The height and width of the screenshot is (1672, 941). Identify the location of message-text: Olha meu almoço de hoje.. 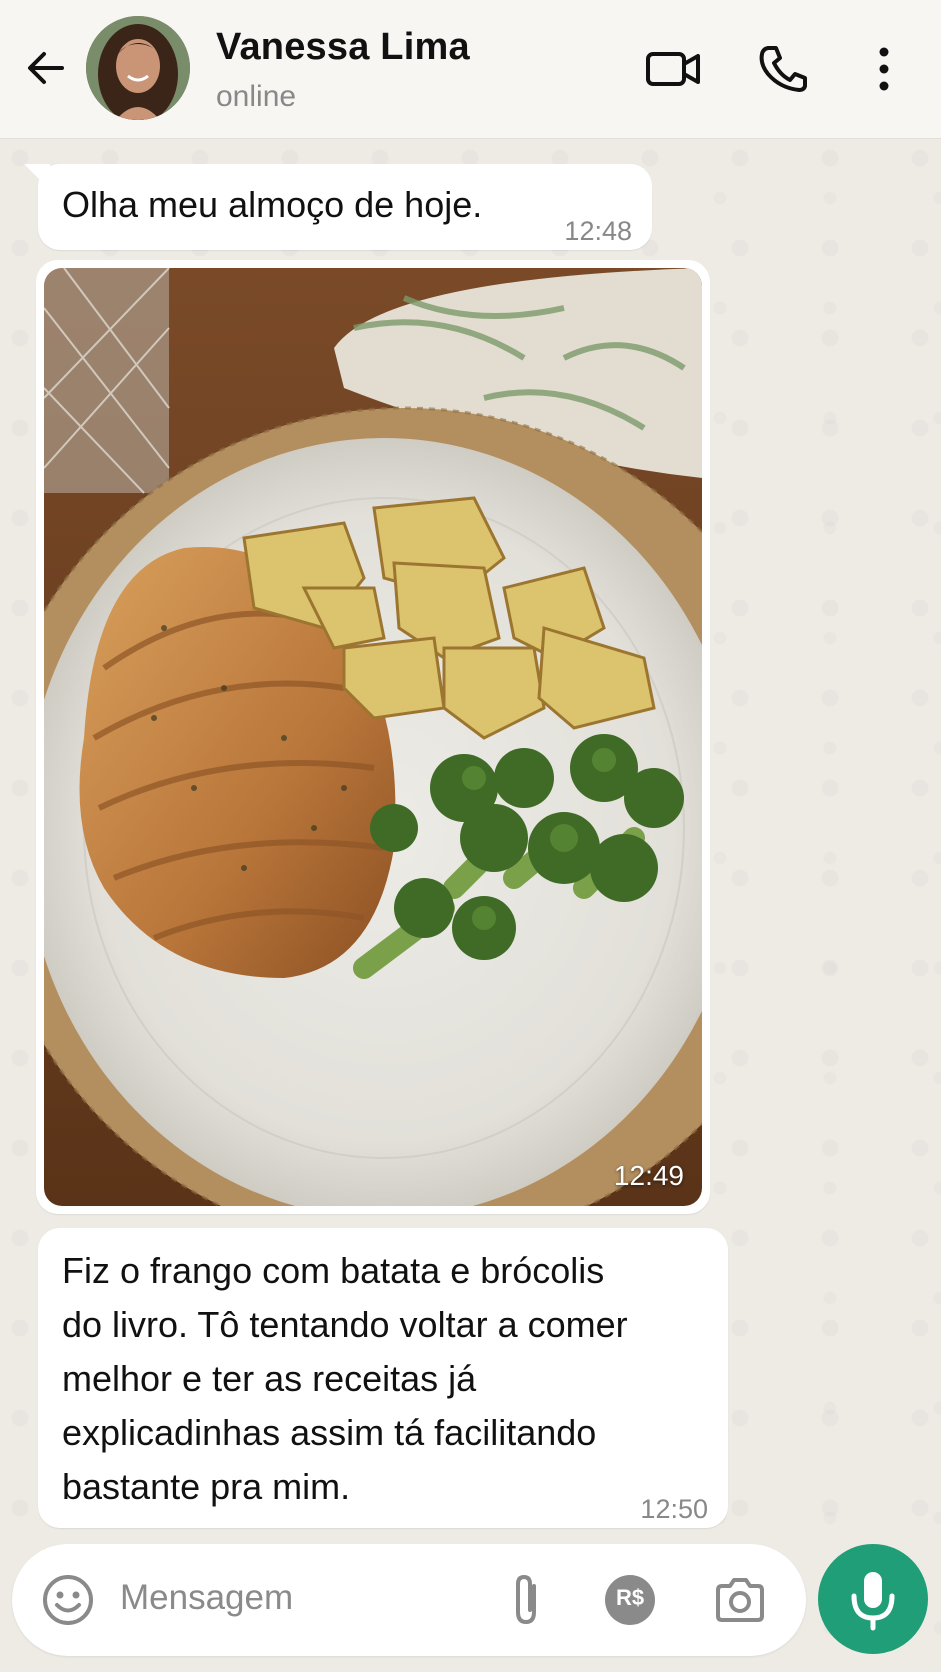
(272, 204).